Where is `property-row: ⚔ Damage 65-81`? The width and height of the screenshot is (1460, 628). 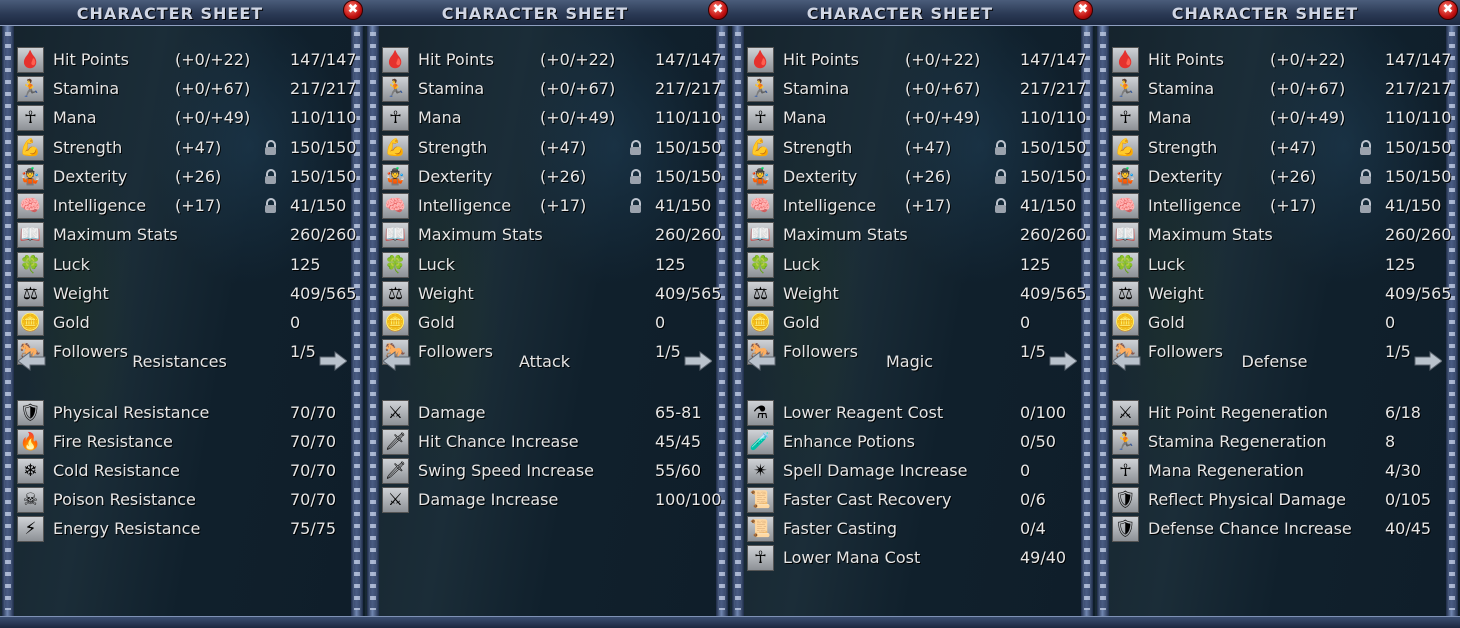 property-row: ⚔ Damage 65-81 is located at coordinates (549, 413).